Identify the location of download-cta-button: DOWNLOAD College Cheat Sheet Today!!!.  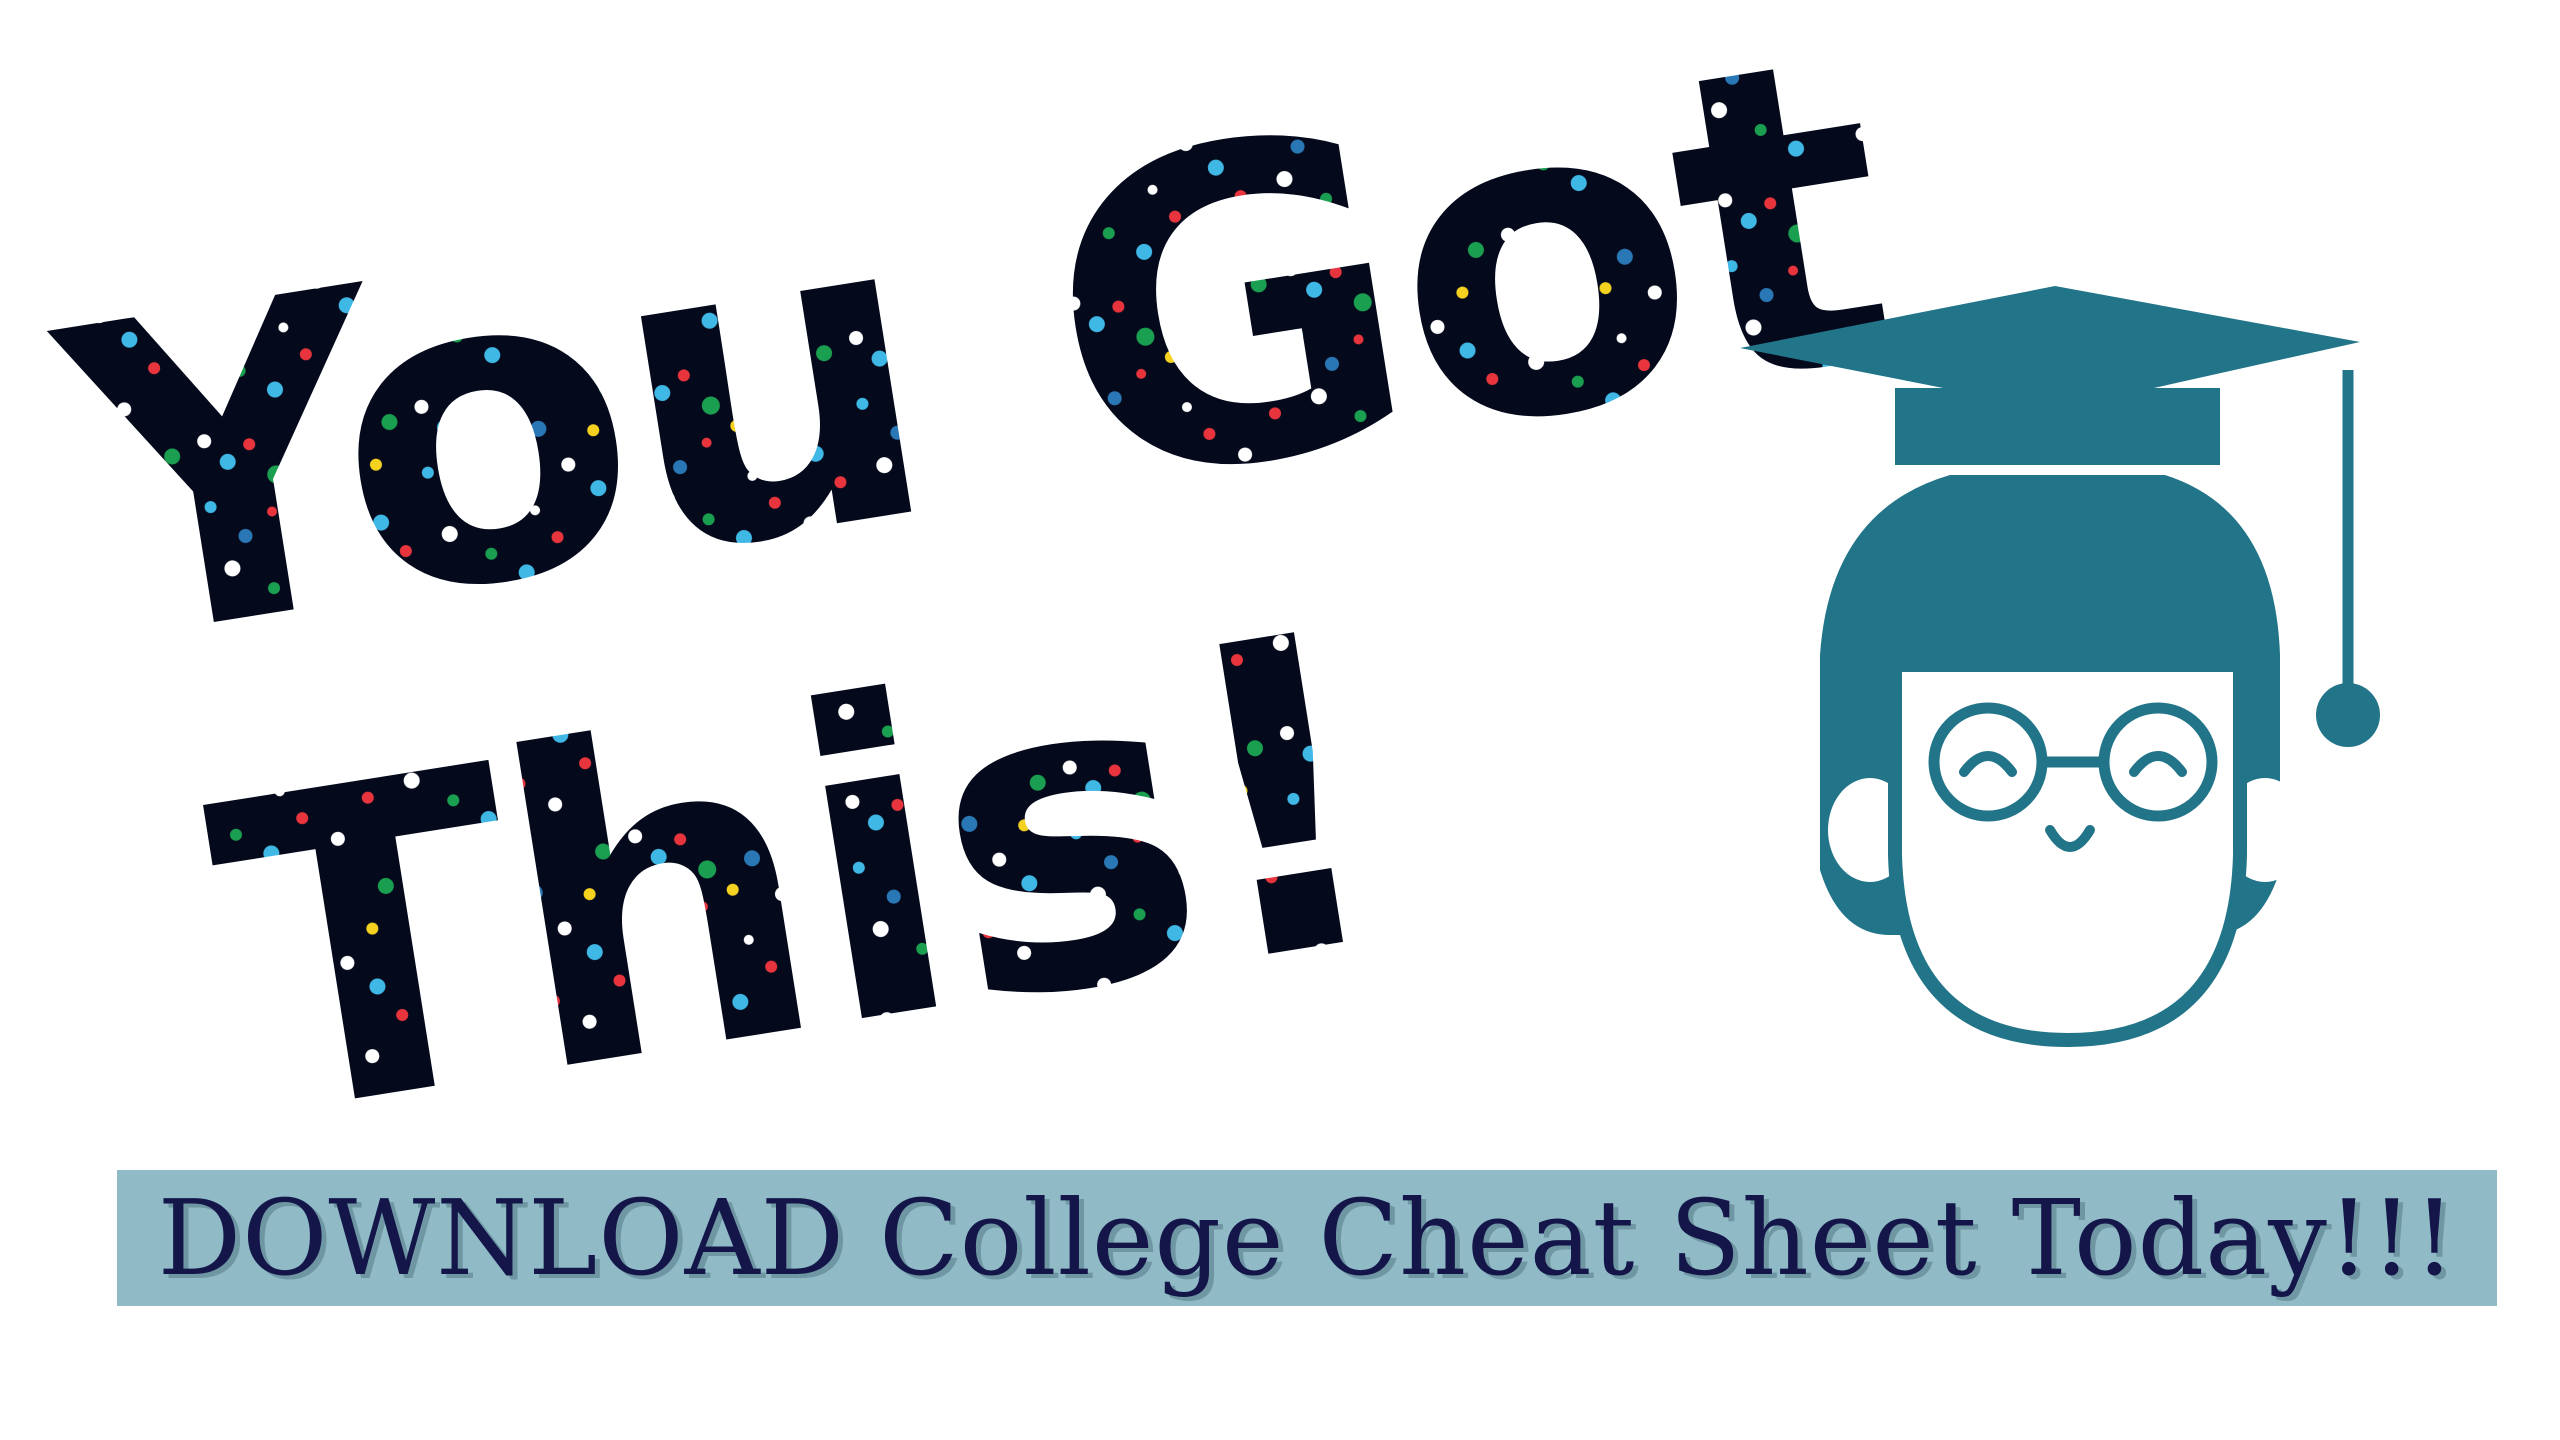
(1307, 1238).